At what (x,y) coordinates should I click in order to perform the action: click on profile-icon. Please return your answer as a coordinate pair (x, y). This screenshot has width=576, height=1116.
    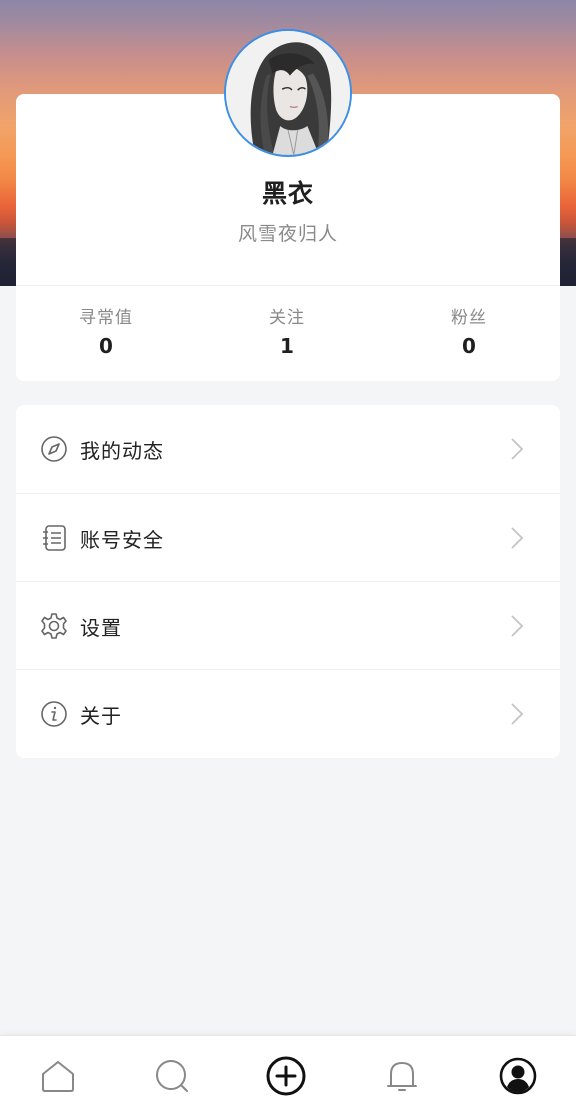
    Looking at the image, I should click on (518, 1076).